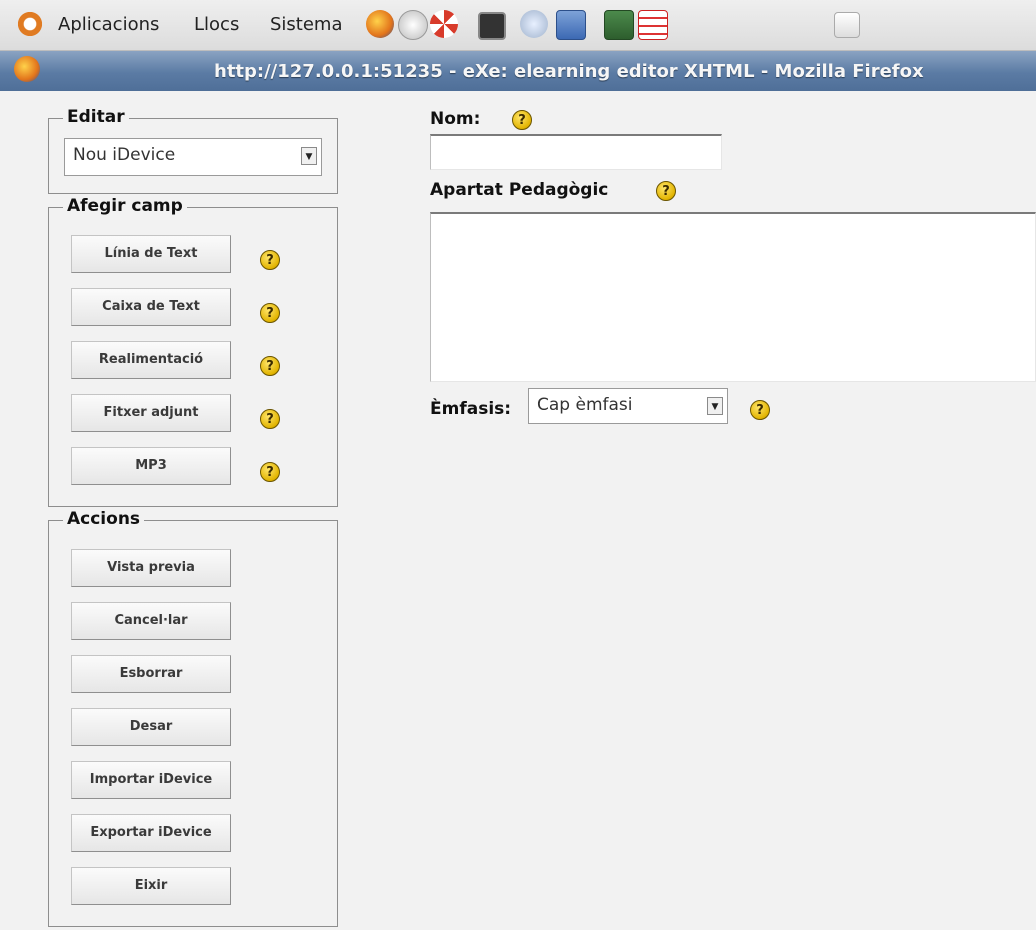 This screenshot has height=930, width=1036. What do you see at coordinates (151, 833) in the screenshot?
I see `export-idevice-button: Exportar iDevice` at bounding box center [151, 833].